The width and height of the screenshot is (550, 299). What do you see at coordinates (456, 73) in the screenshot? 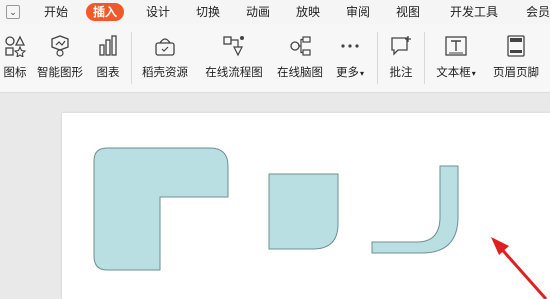
I see `textbox-label: 文本框▾` at bounding box center [456, 73].